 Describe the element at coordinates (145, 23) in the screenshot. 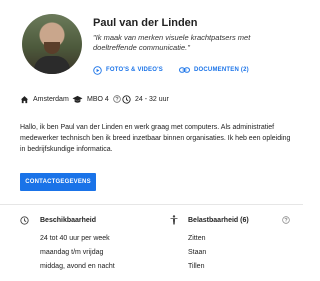

I see `profile-name: Paul van der Linden` at that location.